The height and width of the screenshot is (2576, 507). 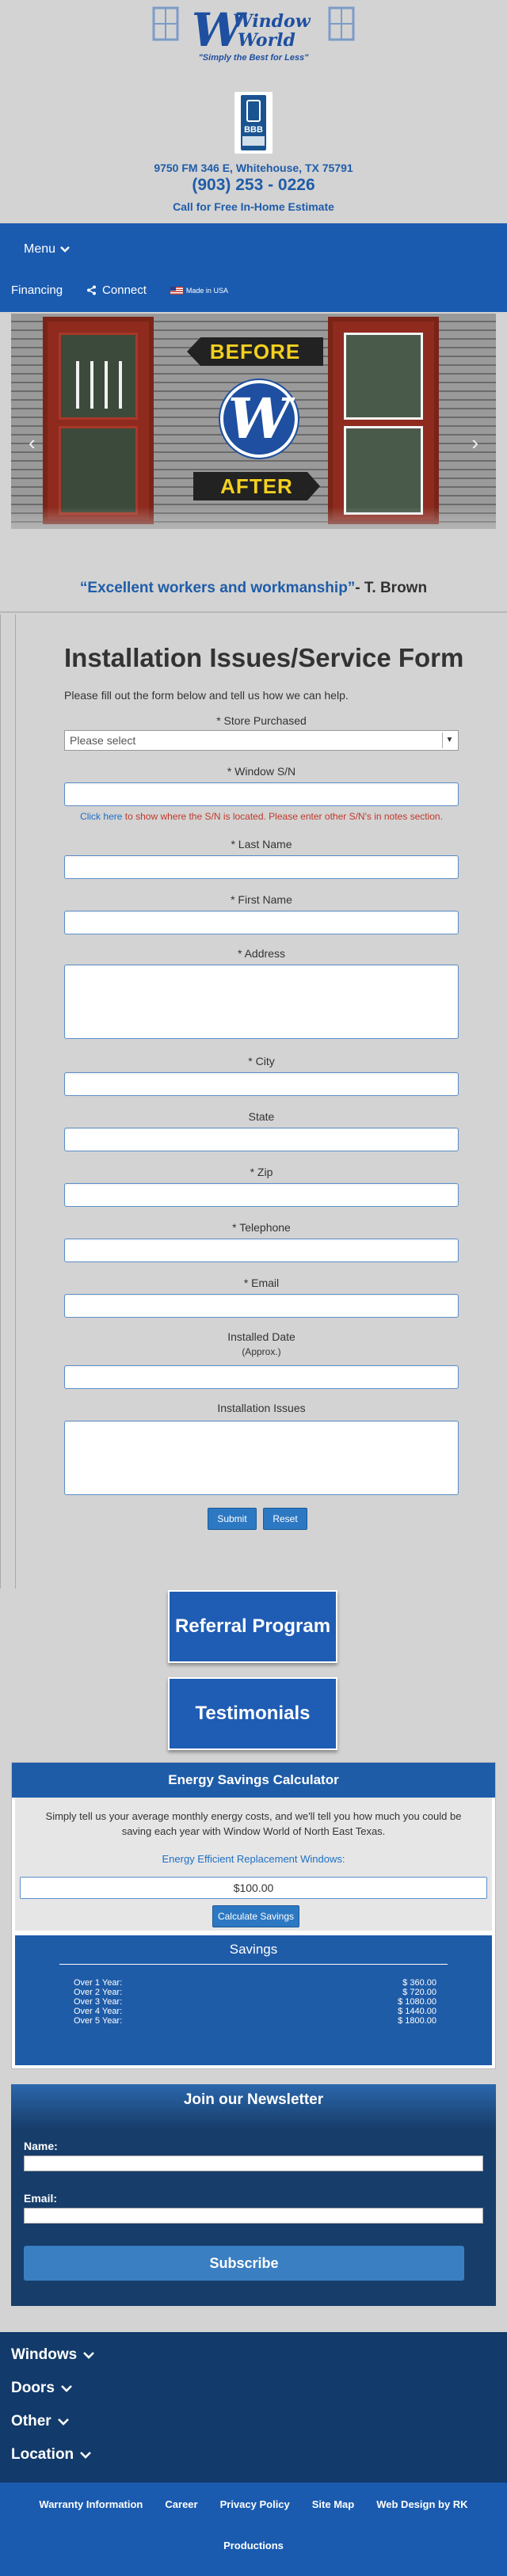 I want to click on monthly-cost-input: $100.00, so click(x=253, y=1888).